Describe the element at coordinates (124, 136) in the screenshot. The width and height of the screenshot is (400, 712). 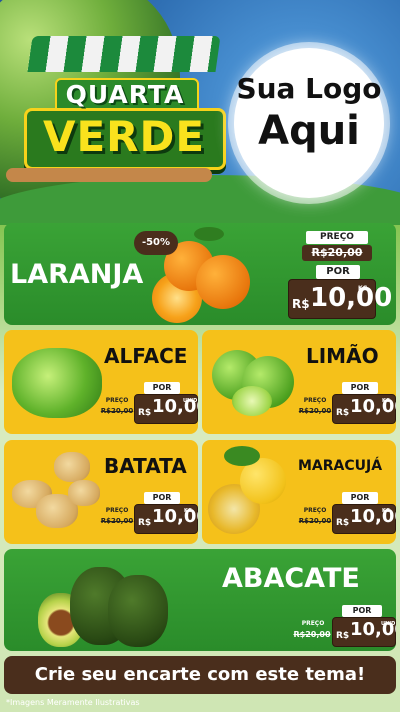
I see `hero-title-line2: VERDE` at that location.